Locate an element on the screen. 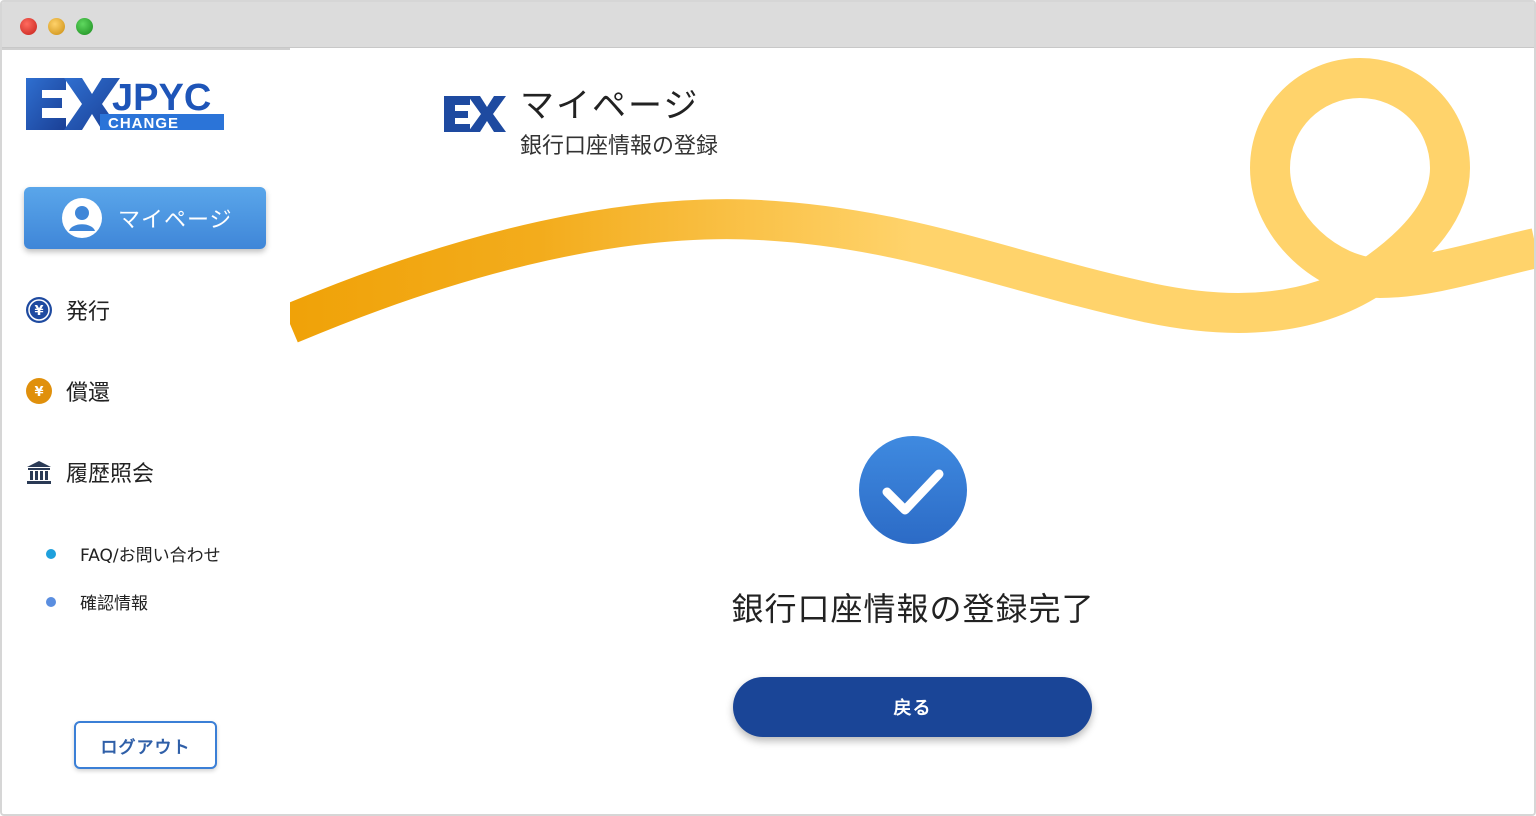 Image resolution: width=1536 pixels, height=816 pixels. sidebar-link-confirm-info-label: 確認情報 is located at coordinates (114, 604).